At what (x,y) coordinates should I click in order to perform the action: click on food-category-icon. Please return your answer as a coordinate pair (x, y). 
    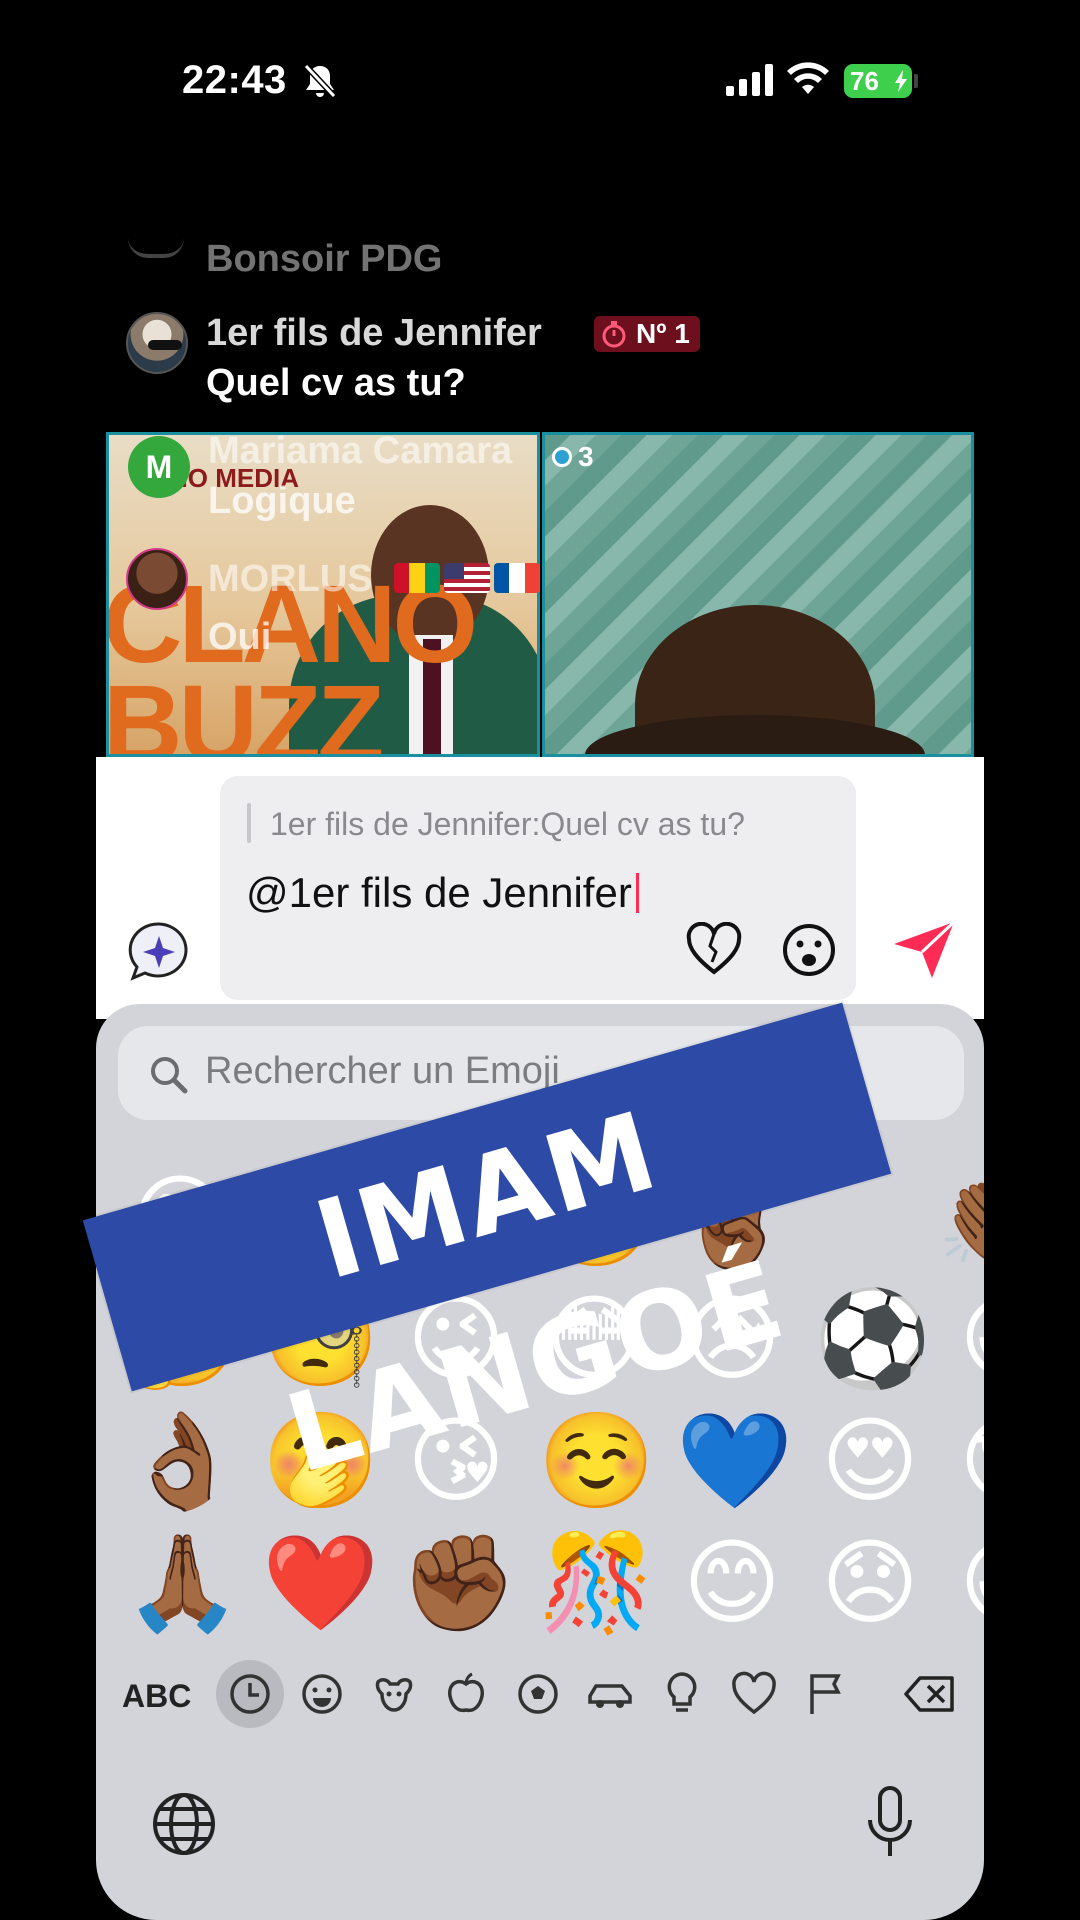
    Looking at the image, I should click on (466, 1694).